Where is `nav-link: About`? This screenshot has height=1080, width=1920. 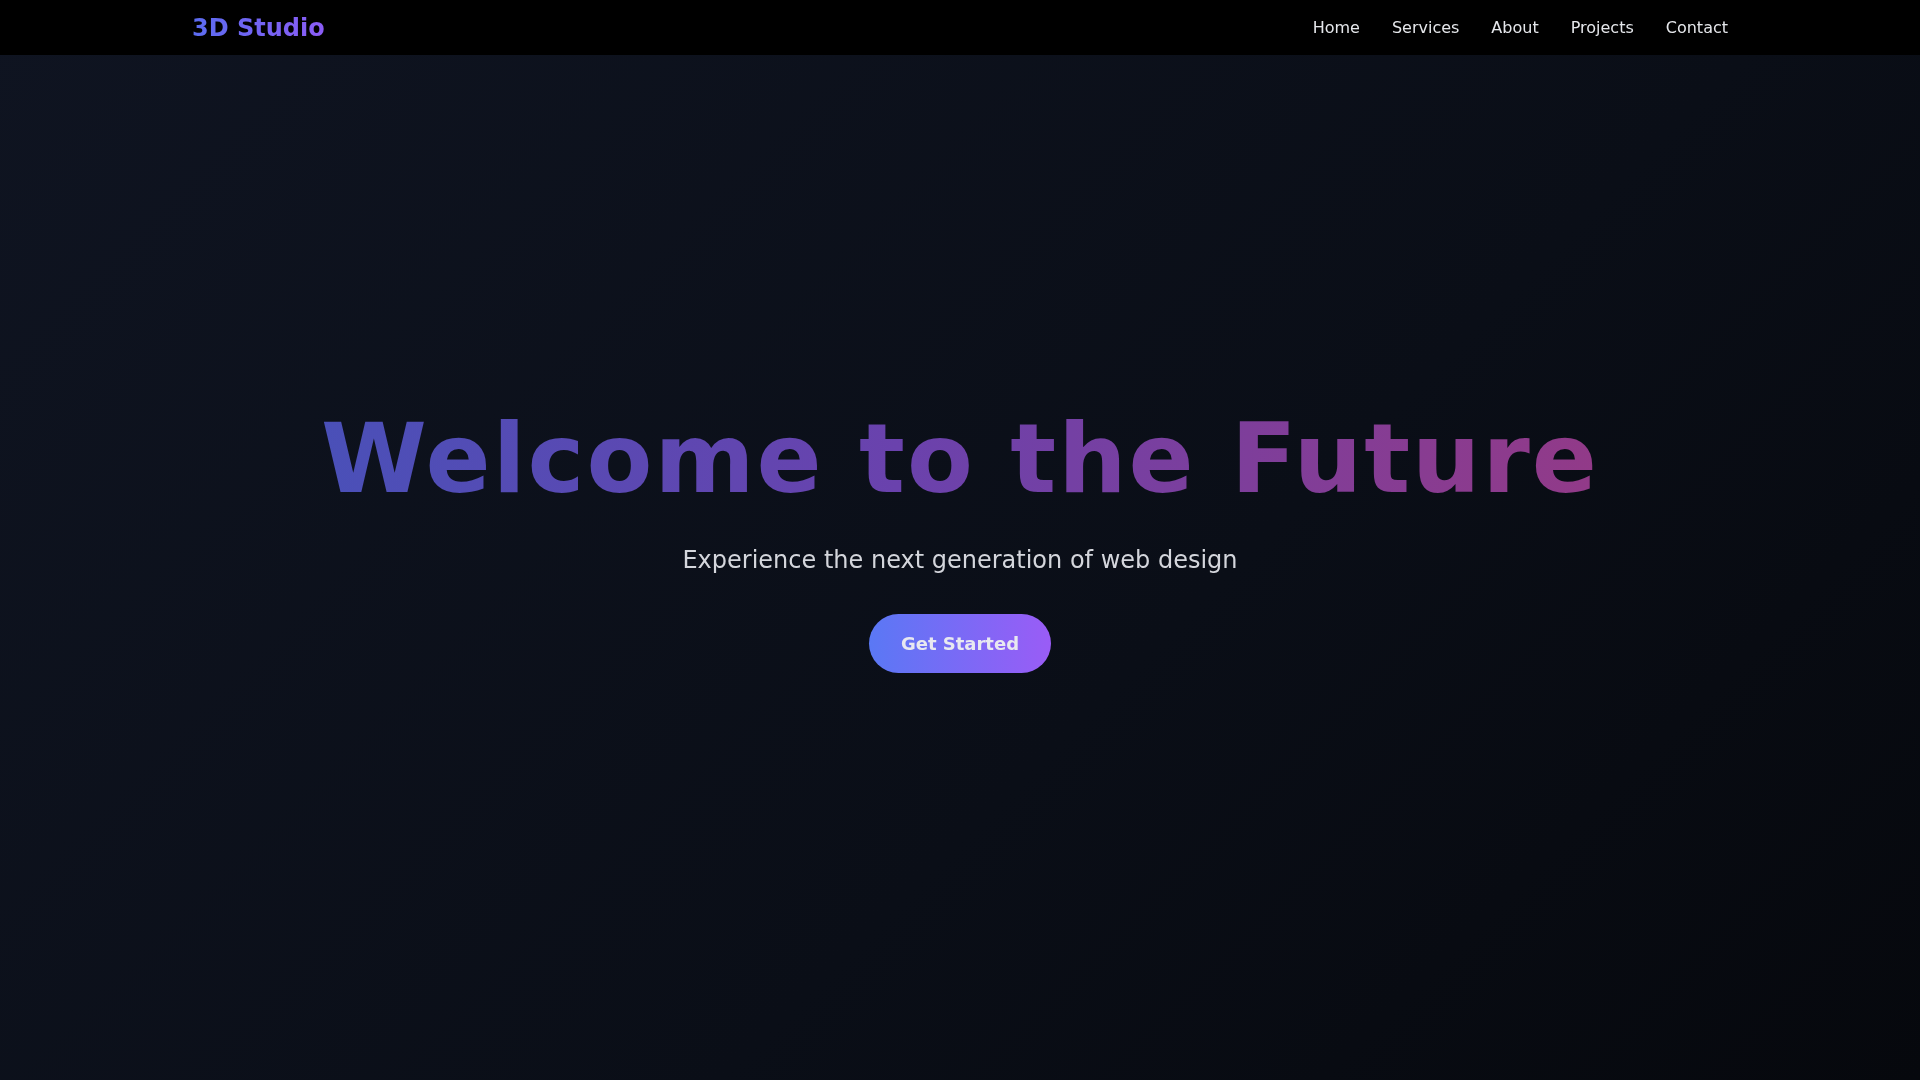
nav-link: About is located at coordinates (1515, 27).